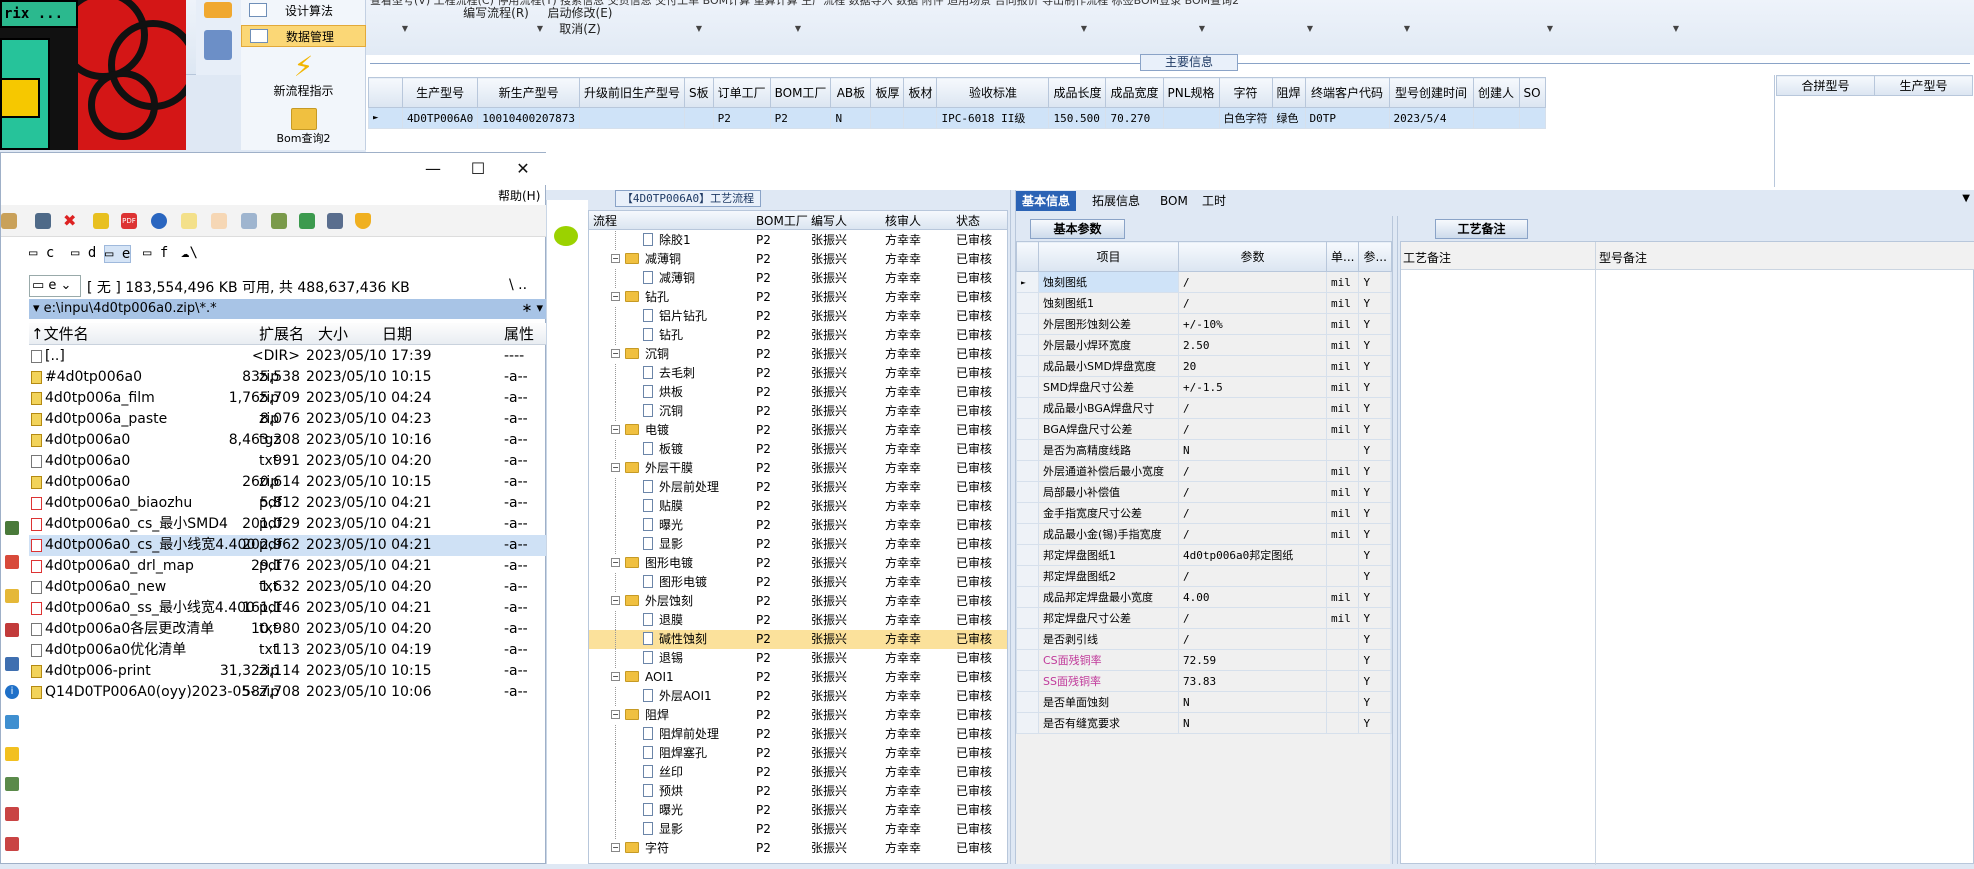 This screenshot has height=869, width=1974. Describe the element at coordinates (1923, 85) in the screenshot. I see `col-prod-model: 生产型号` at that location.